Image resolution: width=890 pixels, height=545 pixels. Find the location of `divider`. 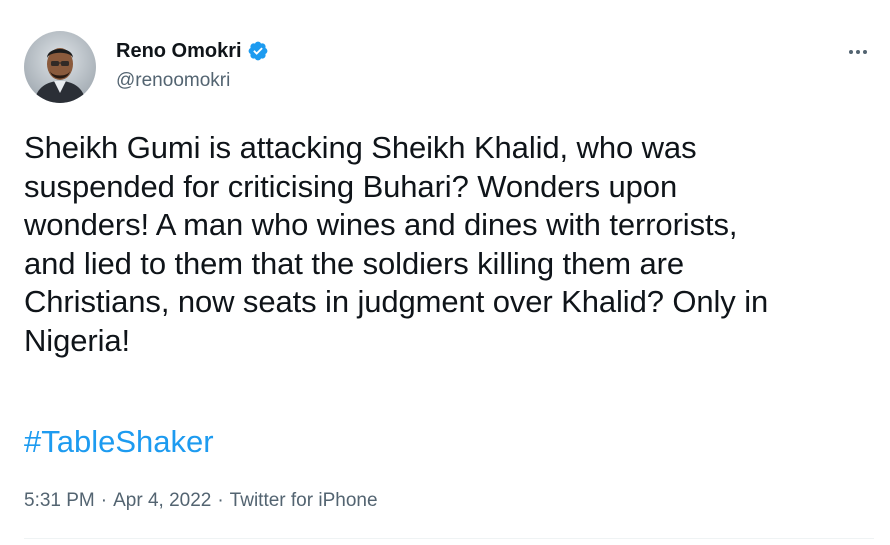

divider is located at coordinates (449, 538).